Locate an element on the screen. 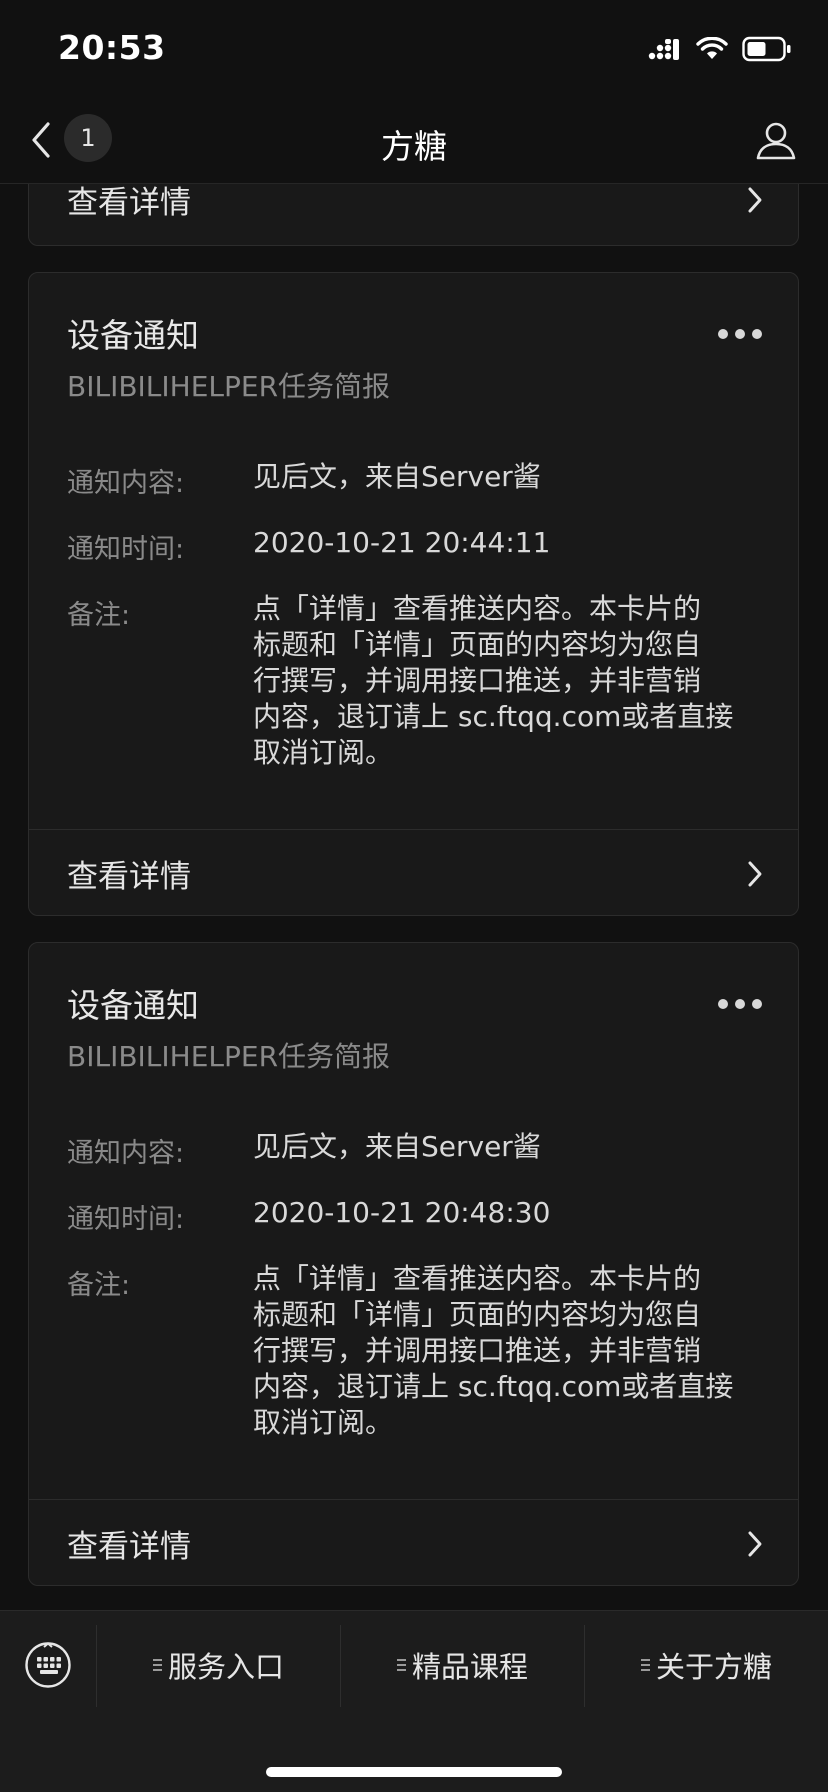 The image size is (828, 1792). status-icons is located at coordinates (720, 49).